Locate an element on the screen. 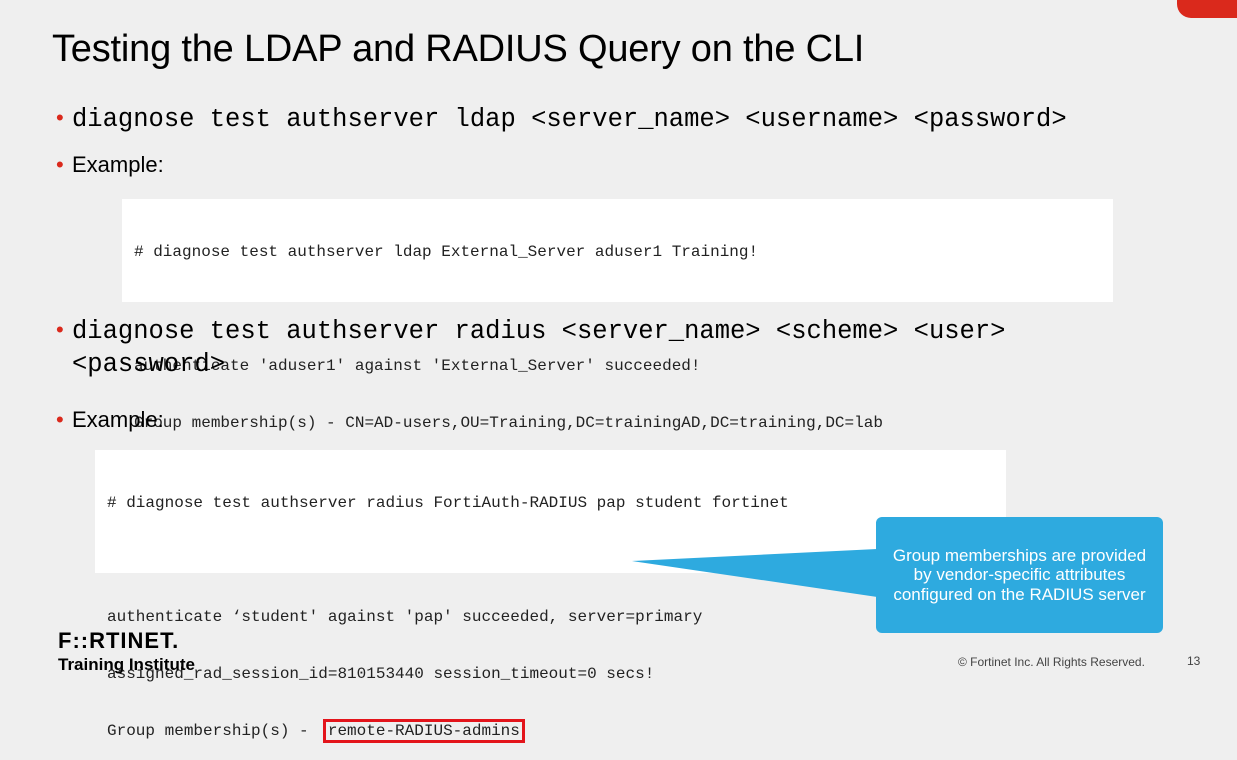  logo-subtitle: Training Institute is located at coordinates (126, 664).